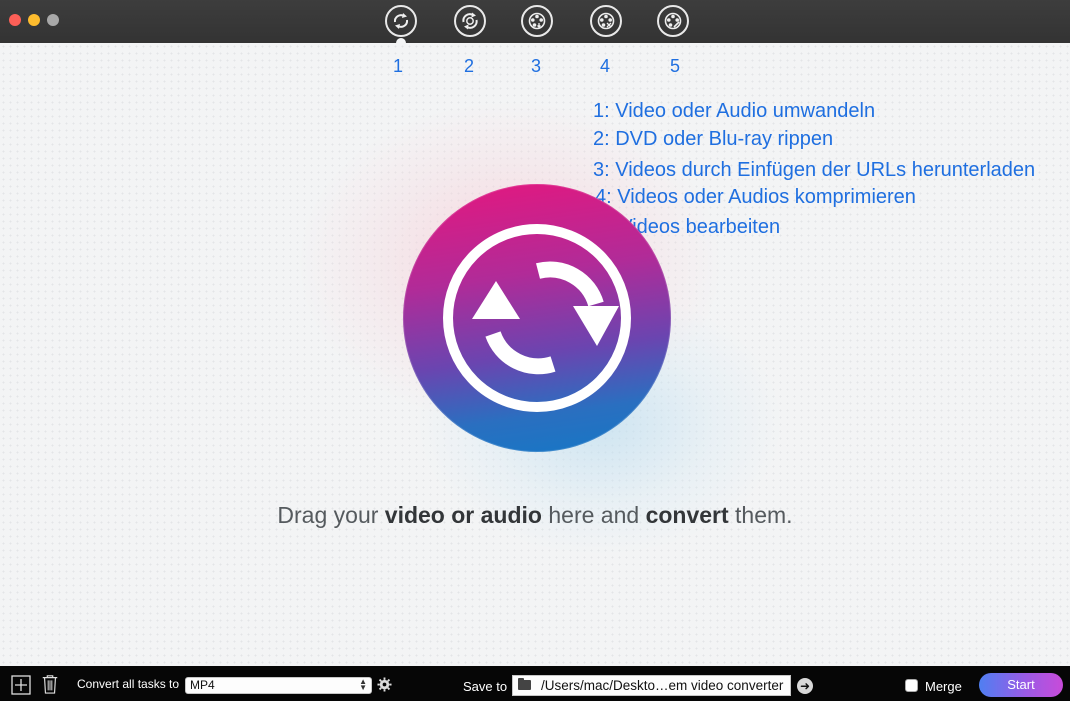 The height and width of the screenshot is (701, 1070). I want to click on output-format-select: MP4 ▲ ▼, so click(278, 685).